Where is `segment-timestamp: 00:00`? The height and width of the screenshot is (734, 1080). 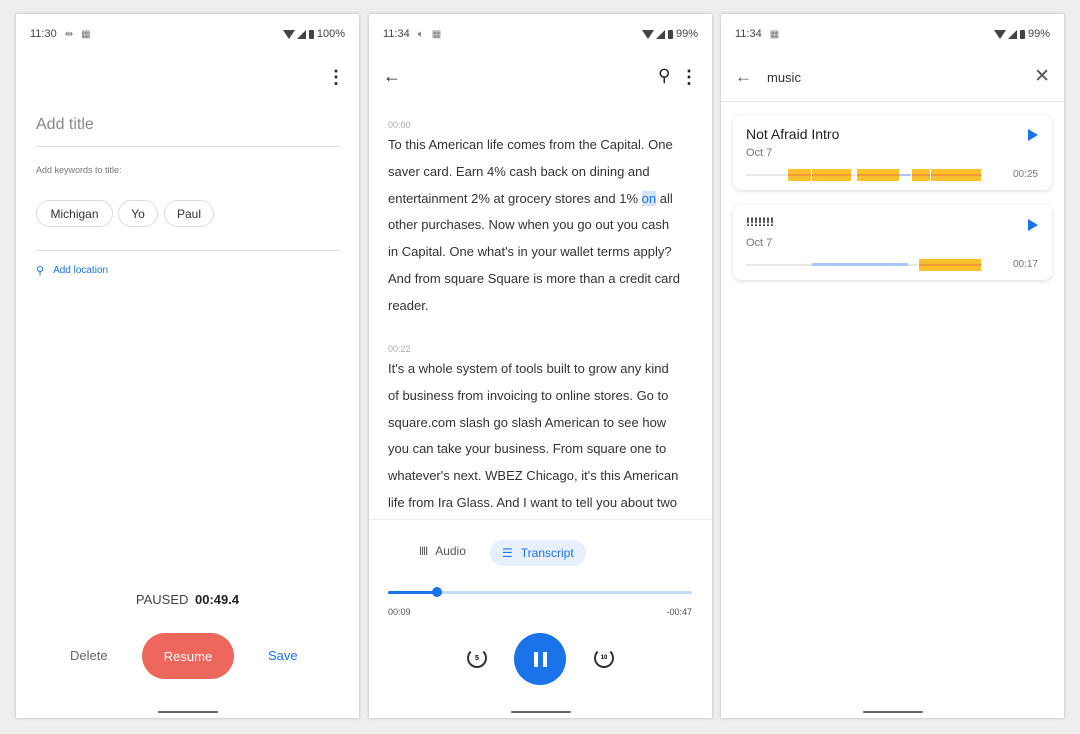 segment-timestamp: 00:00 is located at coordinates (399, 125).